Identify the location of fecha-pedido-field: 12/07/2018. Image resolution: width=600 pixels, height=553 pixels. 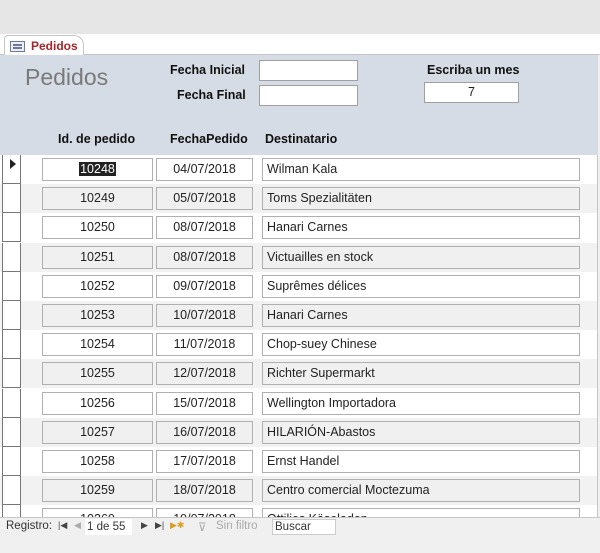
(204, 374).